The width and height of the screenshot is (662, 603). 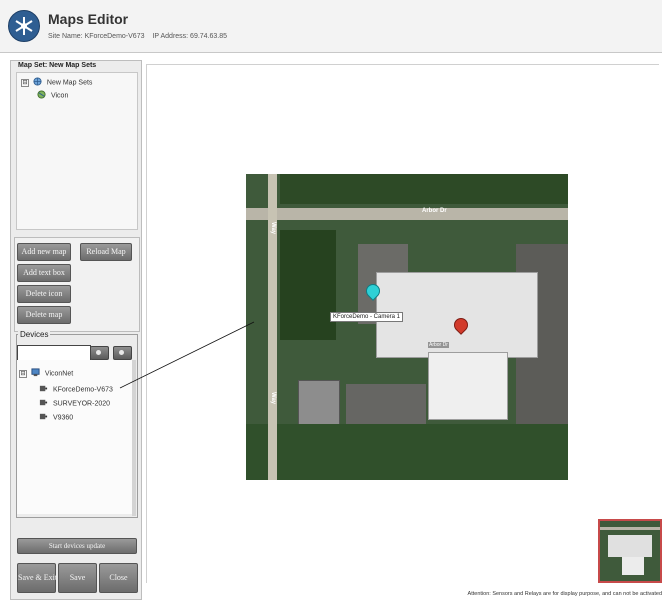 I want to click on tree-item-viconnet: ⊟ ViconNet, so click(x=46, y=373).